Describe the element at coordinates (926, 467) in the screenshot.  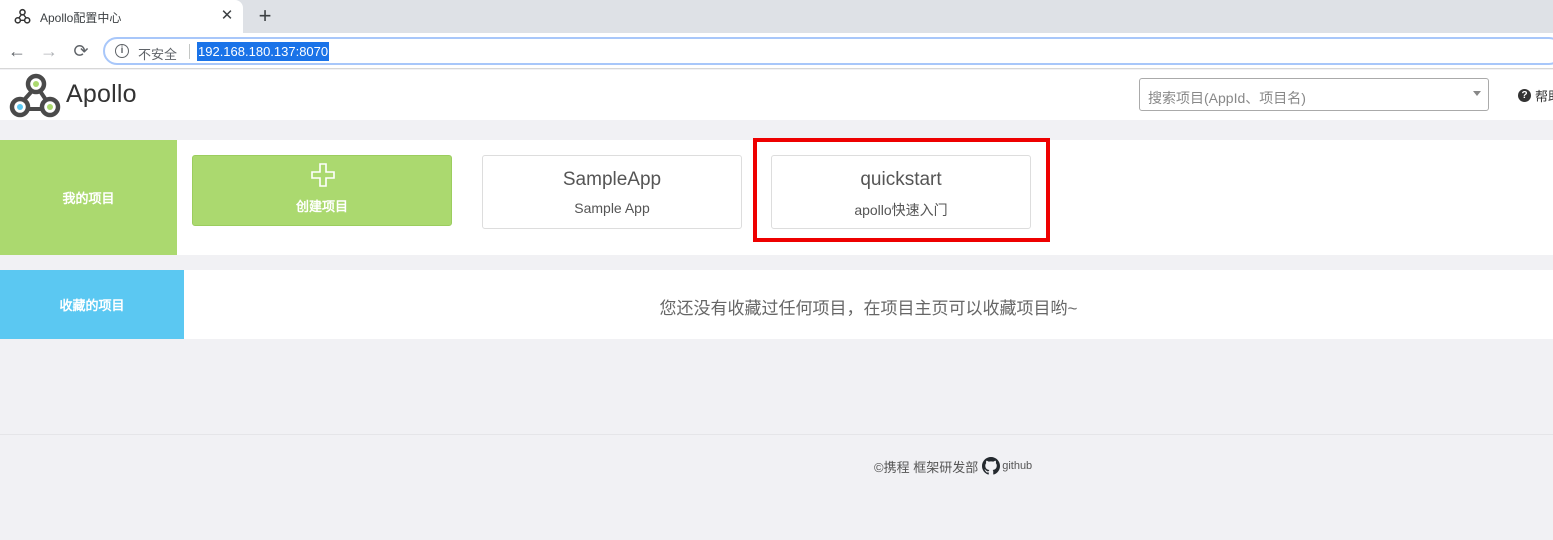
I see `footer-copyright: ©携程 框架研发部` at that location.